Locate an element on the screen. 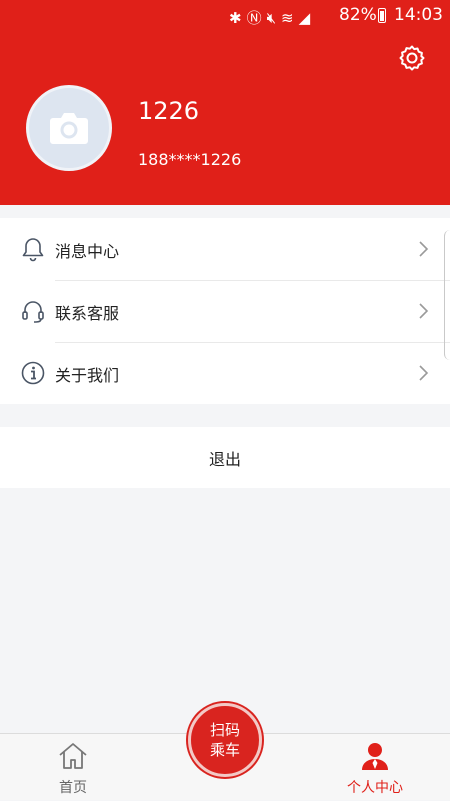  tab-profile: 个人中心 is located at coordinates (375, 767).